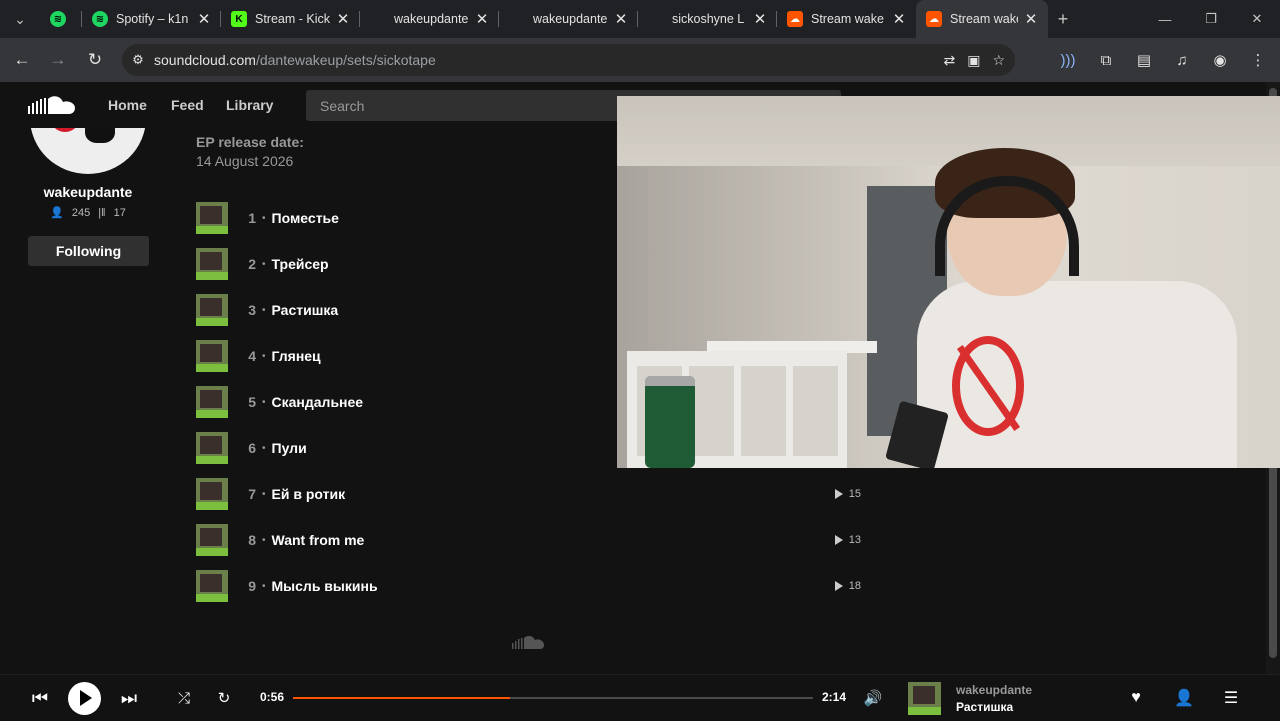 The image size is (1280, 721). Describe the element at coordinates (81, 213) in the screenshot. I see `followers-count: 245` at that location.